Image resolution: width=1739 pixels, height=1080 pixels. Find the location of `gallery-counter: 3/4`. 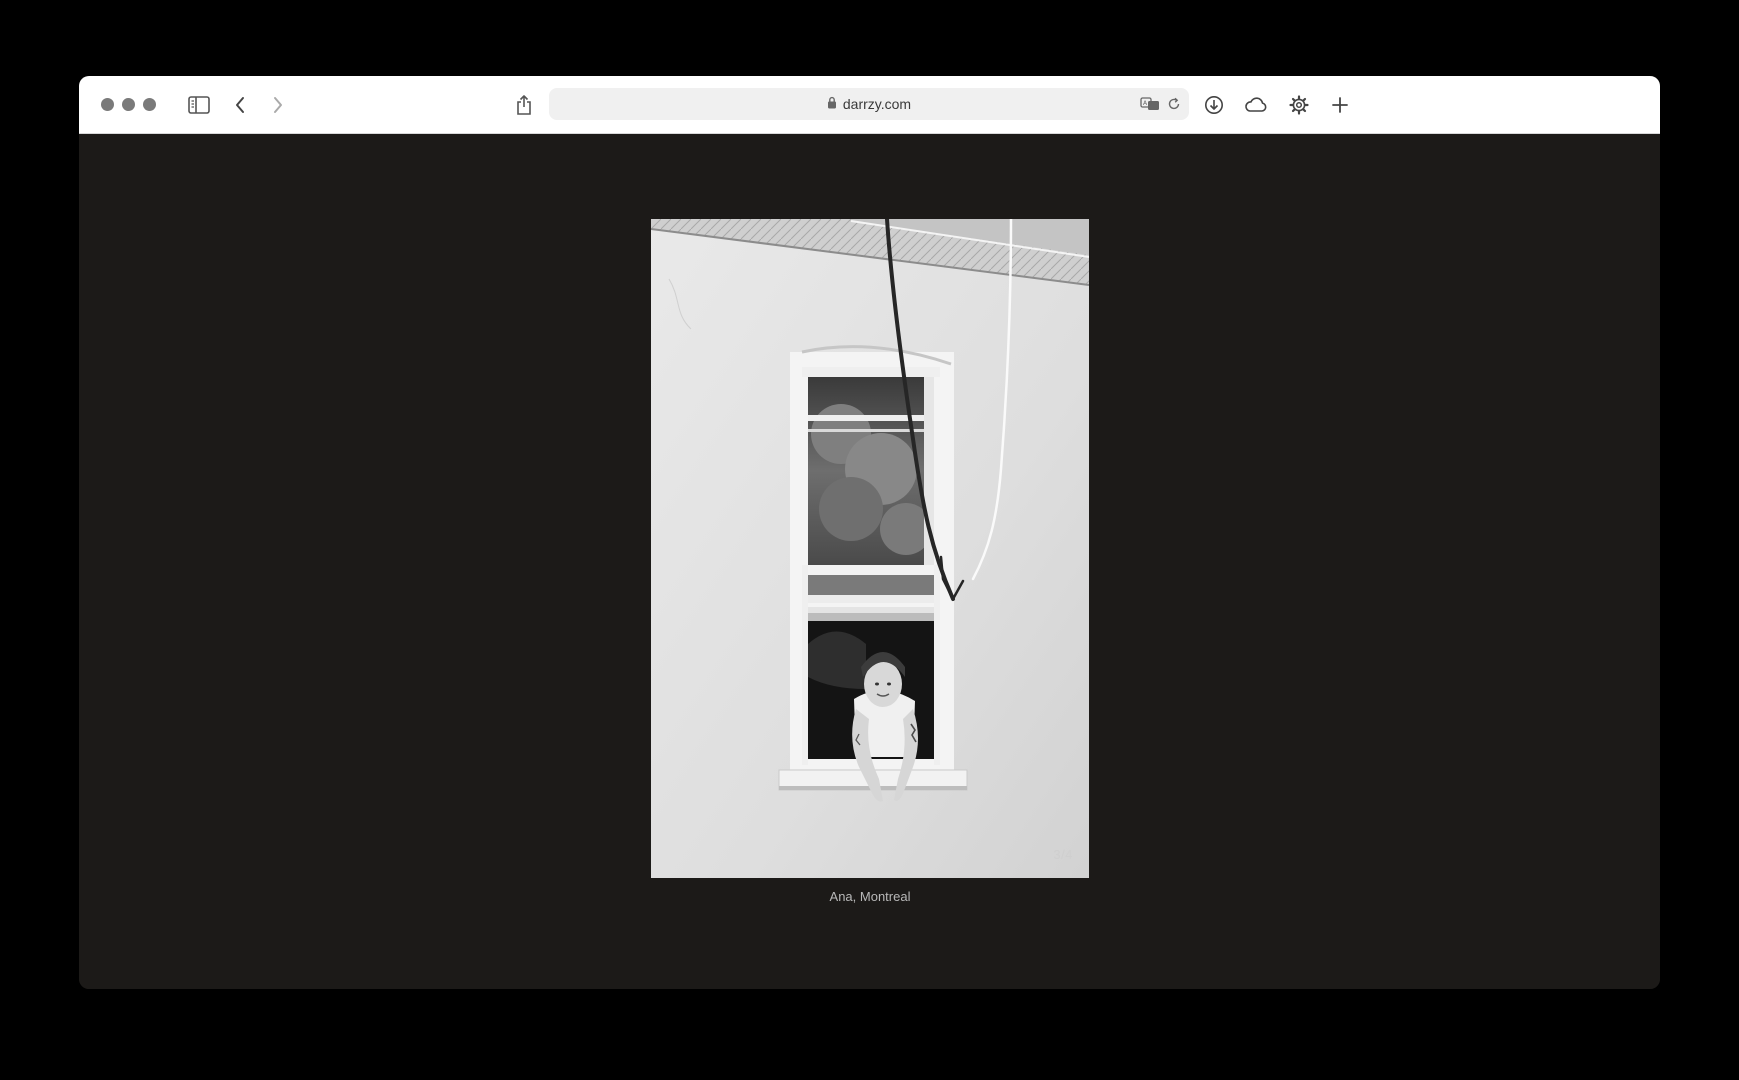

gallery-counter: 3/4 is located at coordinates (1063, 854).